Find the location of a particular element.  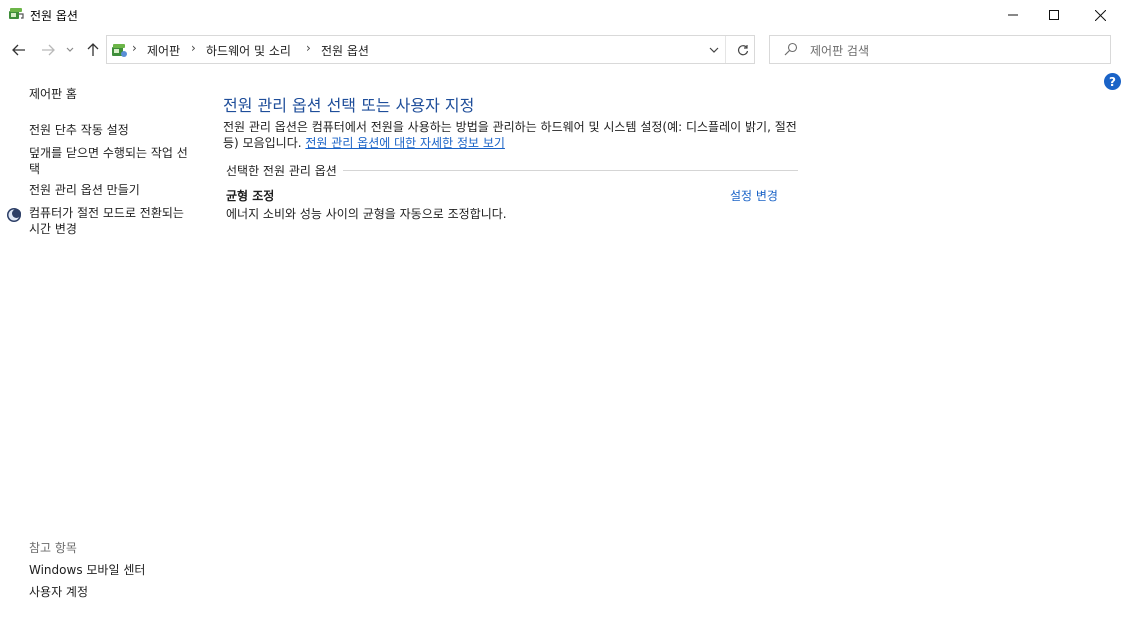

up-button is located at coordinates (93, 50).